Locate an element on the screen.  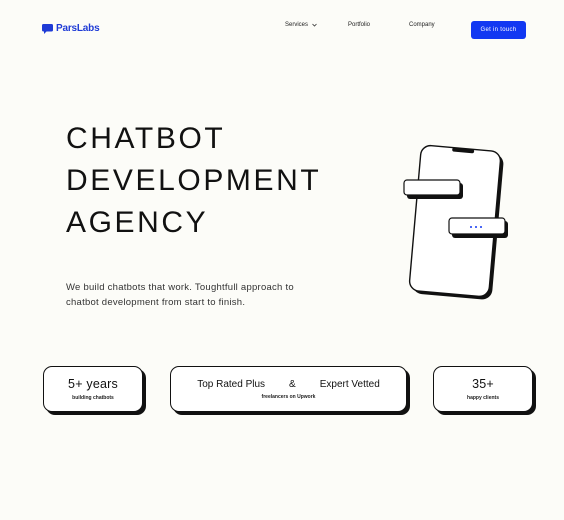
expert-vetted-text: Expert Vetted is located at coordinates (349, 384).